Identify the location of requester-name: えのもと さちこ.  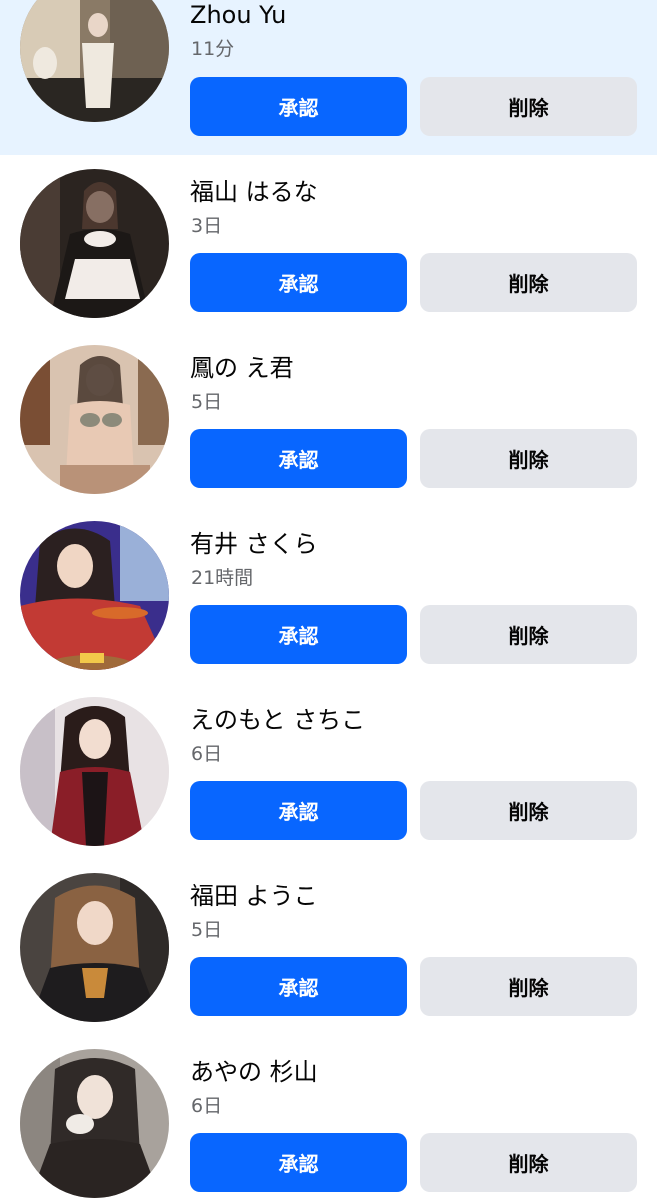
(277, 720).